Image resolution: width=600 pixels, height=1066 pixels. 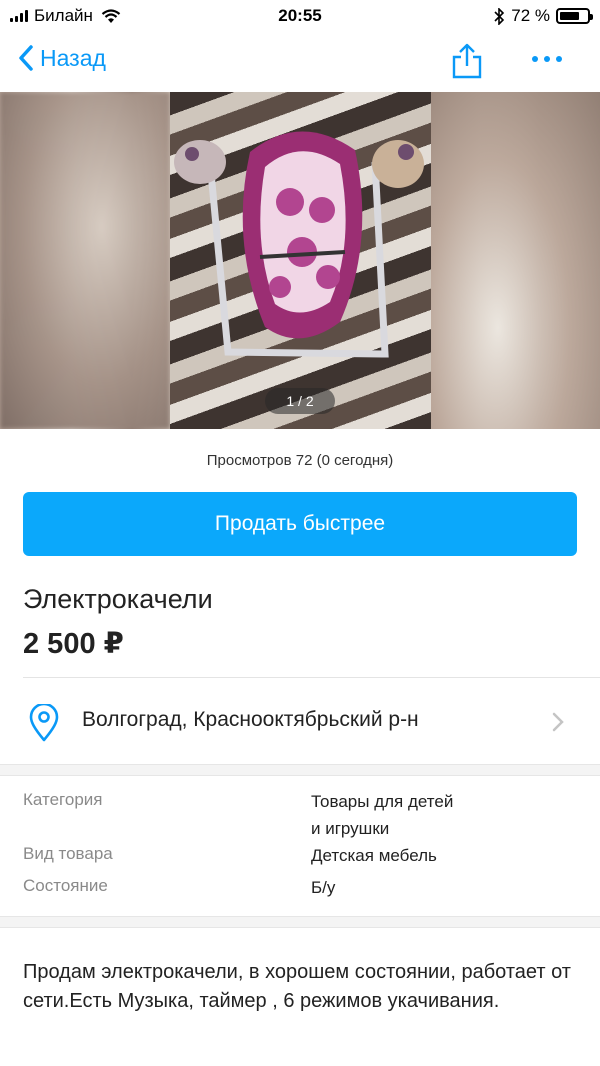 I want to click on listing-photo, so click(x=300, y=260).